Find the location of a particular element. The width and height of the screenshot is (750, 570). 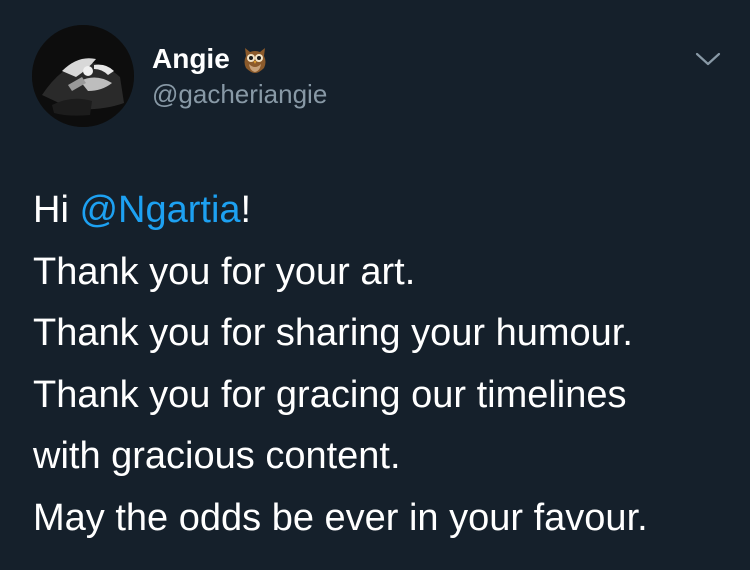

tweet-line-5: with gracious content. is located at coordinates (217, 456).